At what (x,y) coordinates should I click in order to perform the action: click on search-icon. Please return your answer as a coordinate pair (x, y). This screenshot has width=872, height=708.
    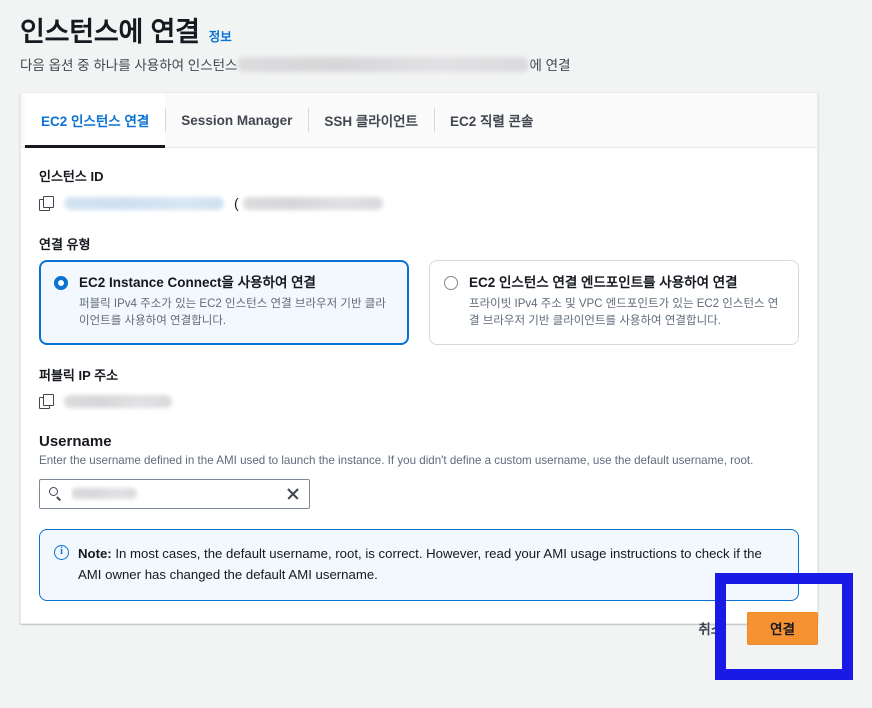
    Looking at the image, I should click on (56, 493).